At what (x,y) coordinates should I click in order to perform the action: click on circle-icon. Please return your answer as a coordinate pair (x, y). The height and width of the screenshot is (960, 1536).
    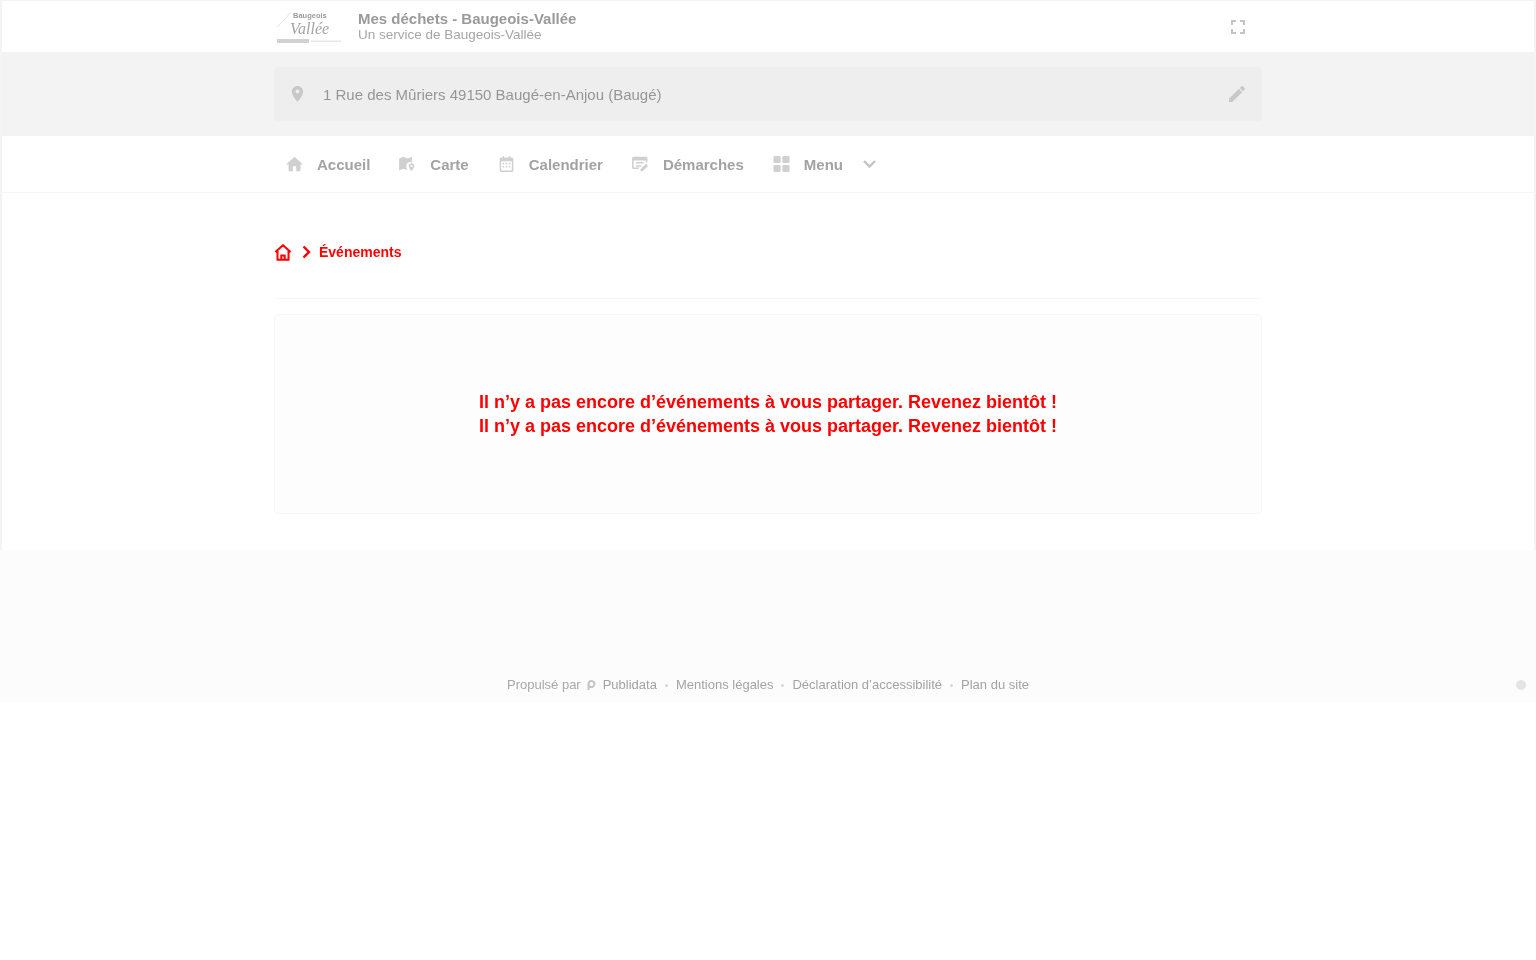
    Looking at the image, I should click on (1521, 685).